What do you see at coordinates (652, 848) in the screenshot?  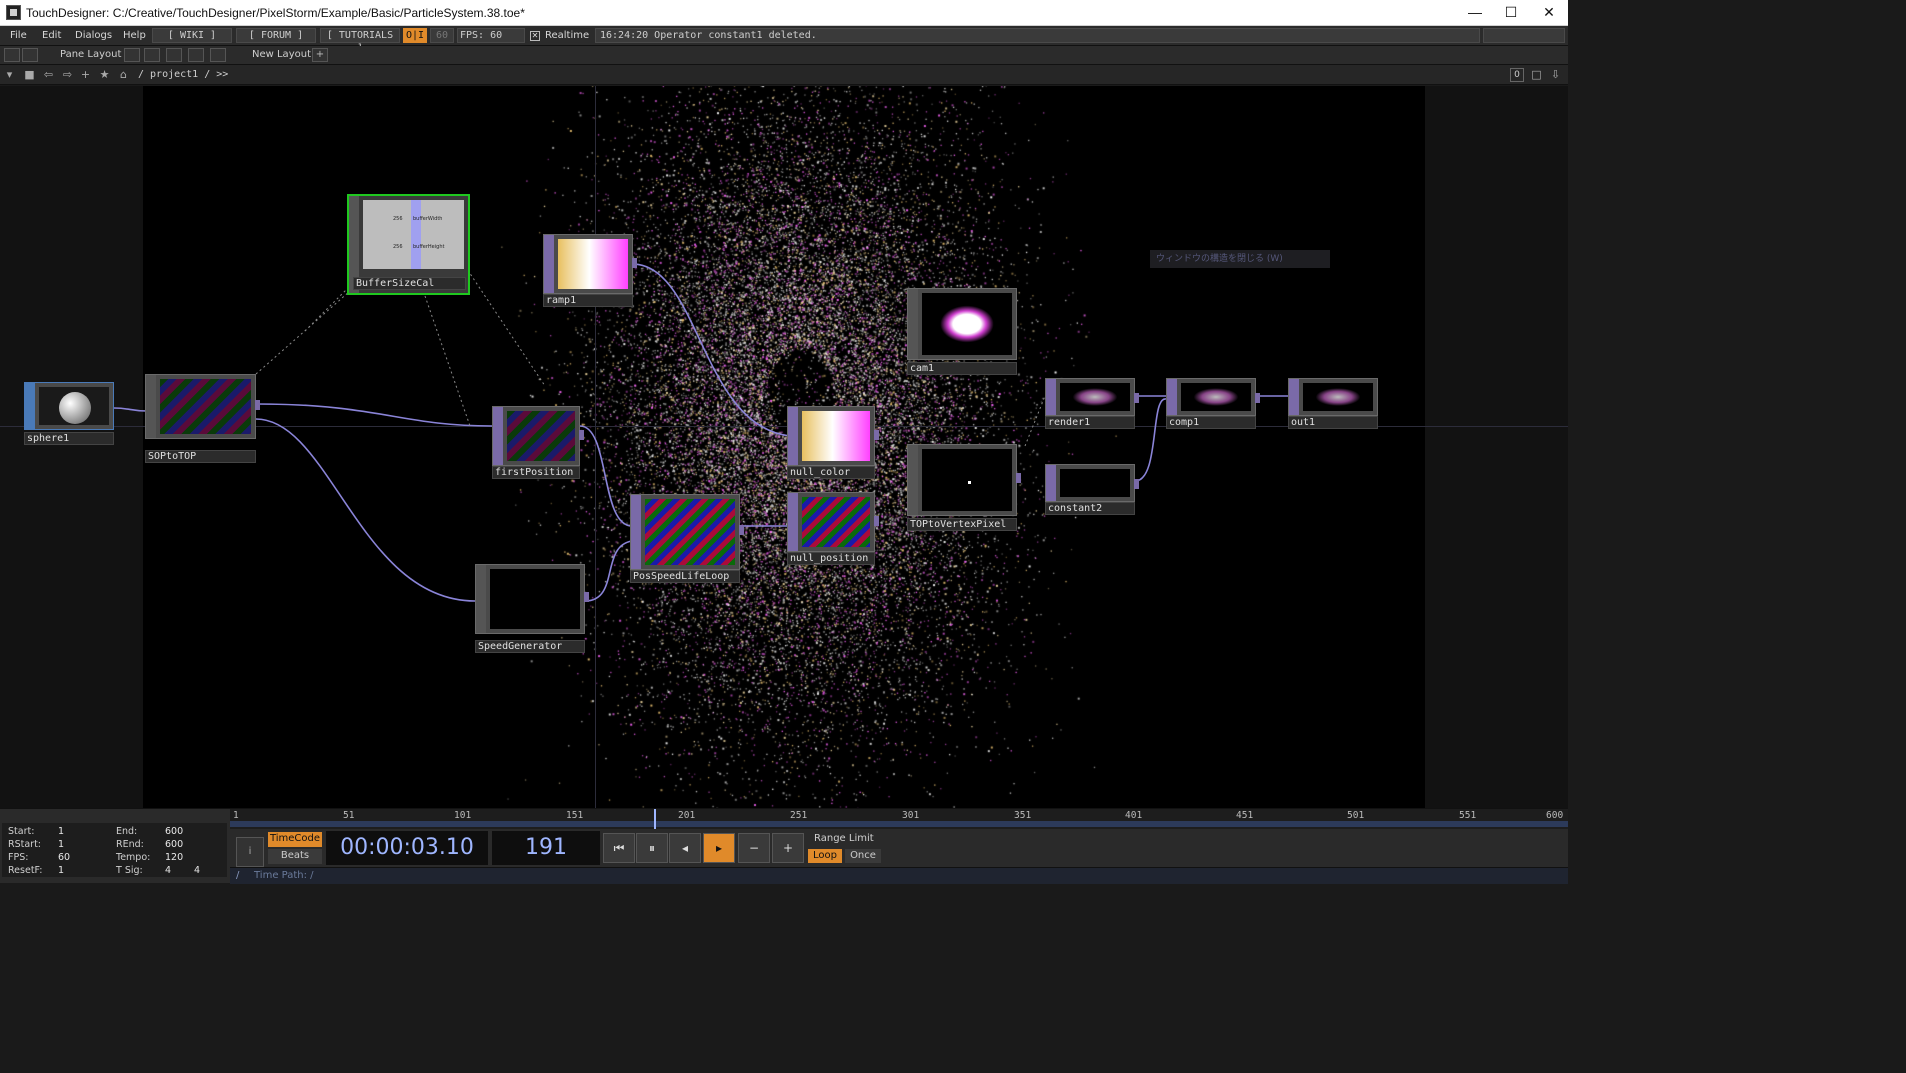 I see `pause-icon: ⏸` at bounding box center [652, 848].